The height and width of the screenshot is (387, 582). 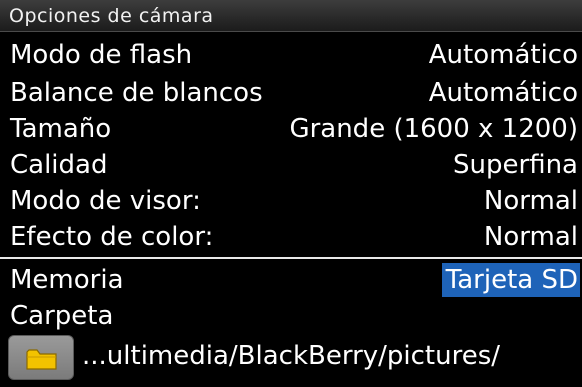 What do you see at coordinates (105, 201) in the screenshot?
I see `setting-label: Modo de visor:` at bounding box center [105, 201].